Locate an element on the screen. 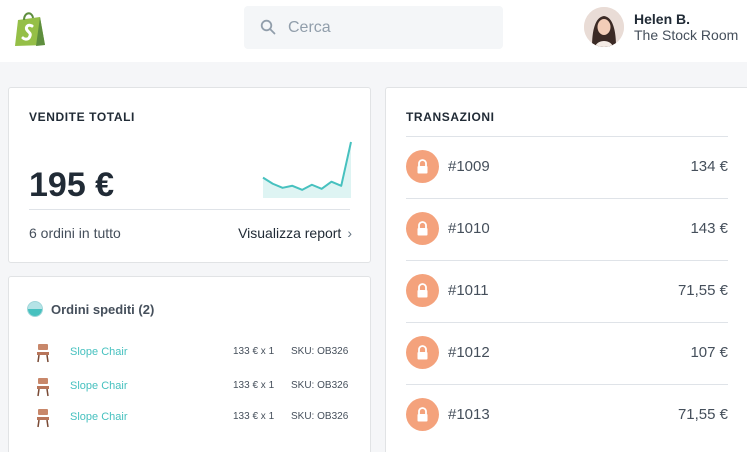 This screenshot has height=452, width=747. transaction-amount: 143 € is located at coordinates (709, 228).